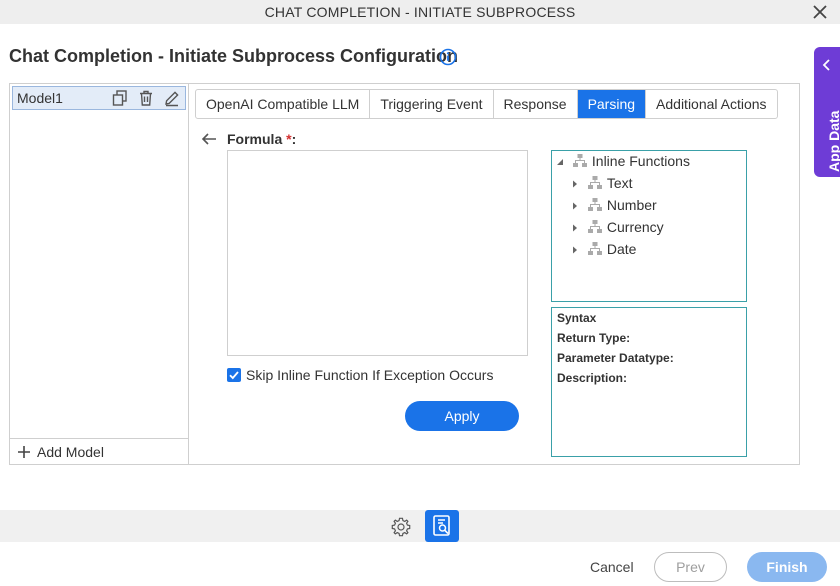  Describe the element at coordinates (711, 104) in the screenshot. I see `tab-additional-actions: Additional Actions` at that location.